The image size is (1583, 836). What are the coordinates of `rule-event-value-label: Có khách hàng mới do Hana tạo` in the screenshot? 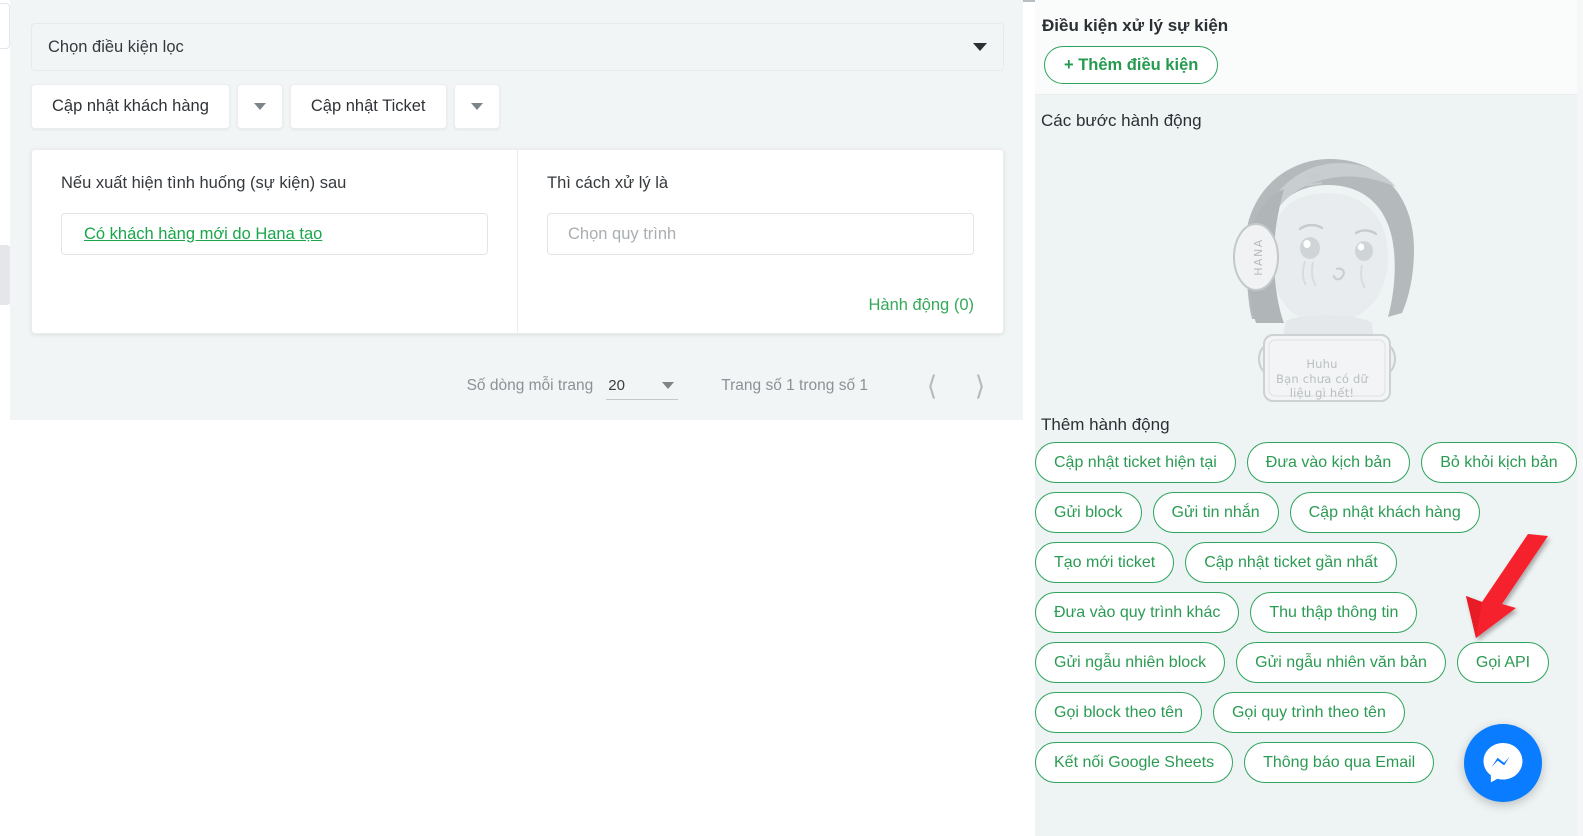 It's located at (203, 233).